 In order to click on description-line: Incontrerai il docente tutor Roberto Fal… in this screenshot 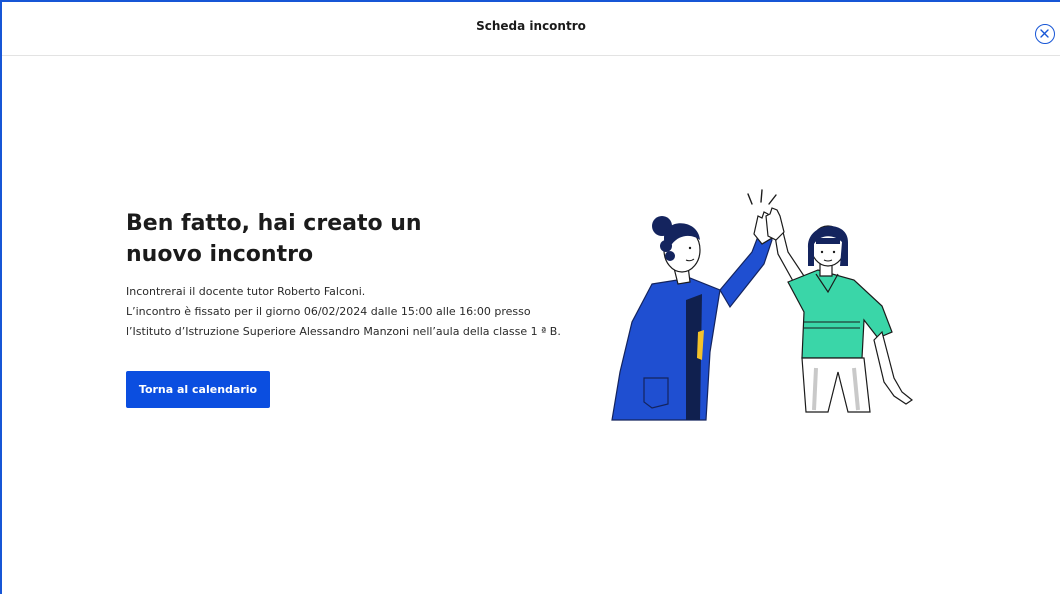, I will do `click(246, 291)`.